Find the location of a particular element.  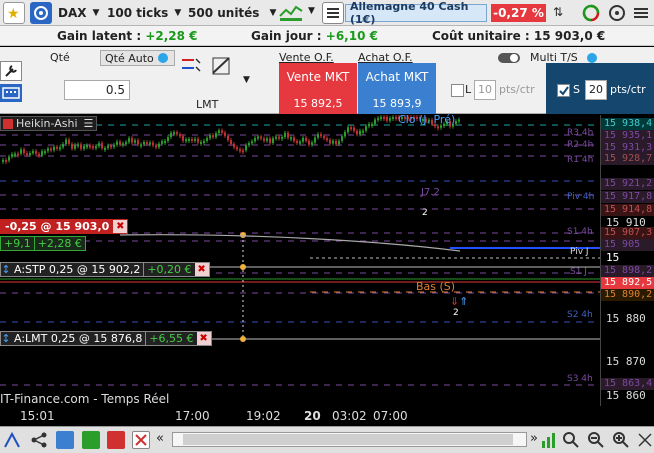

chart-style-icon is located at coordinates (291, 13).